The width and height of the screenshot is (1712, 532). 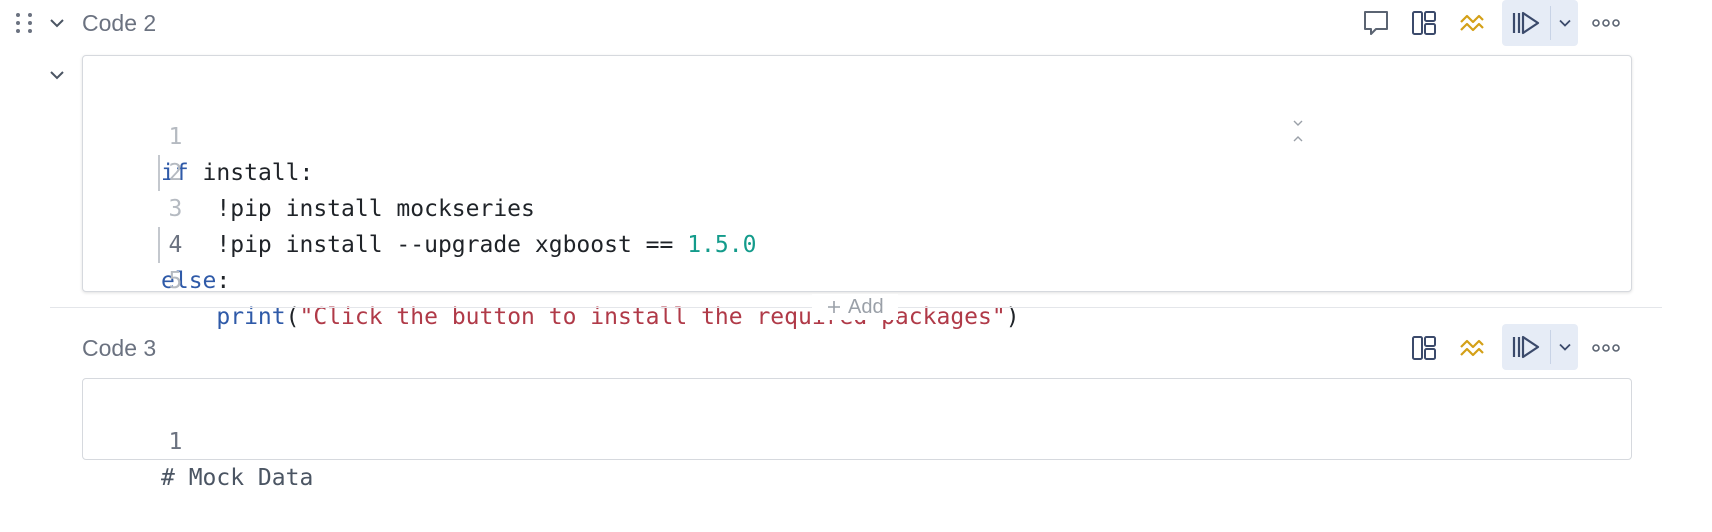 What do you see at coordinates (834, 307) in the screenshot?
I see `plus-icon` at bounding box center [834, 307].